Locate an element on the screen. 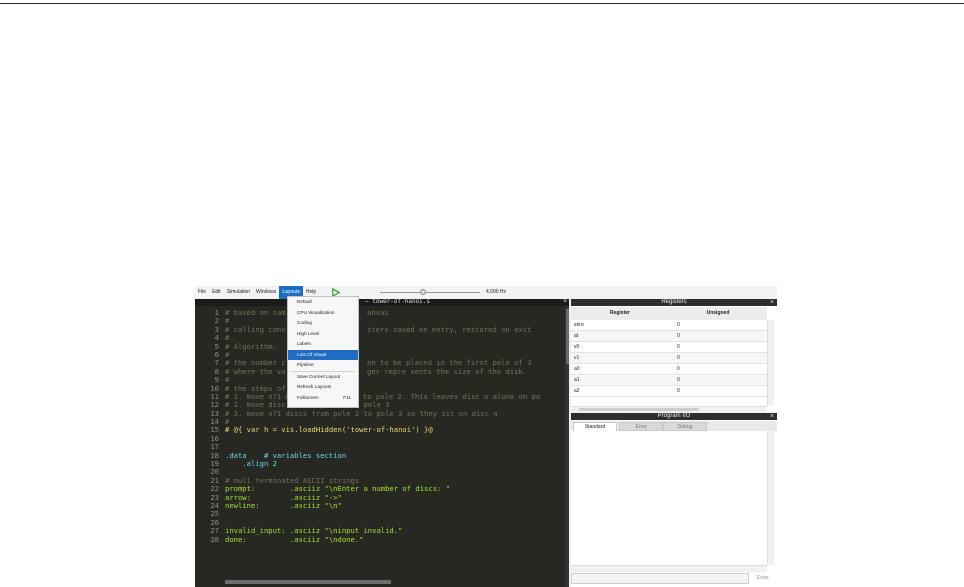 Image resolution: width=964 pixels, height=587 pixels. column-header-unsigned: Unsigned is located at coordinates (718, 313).